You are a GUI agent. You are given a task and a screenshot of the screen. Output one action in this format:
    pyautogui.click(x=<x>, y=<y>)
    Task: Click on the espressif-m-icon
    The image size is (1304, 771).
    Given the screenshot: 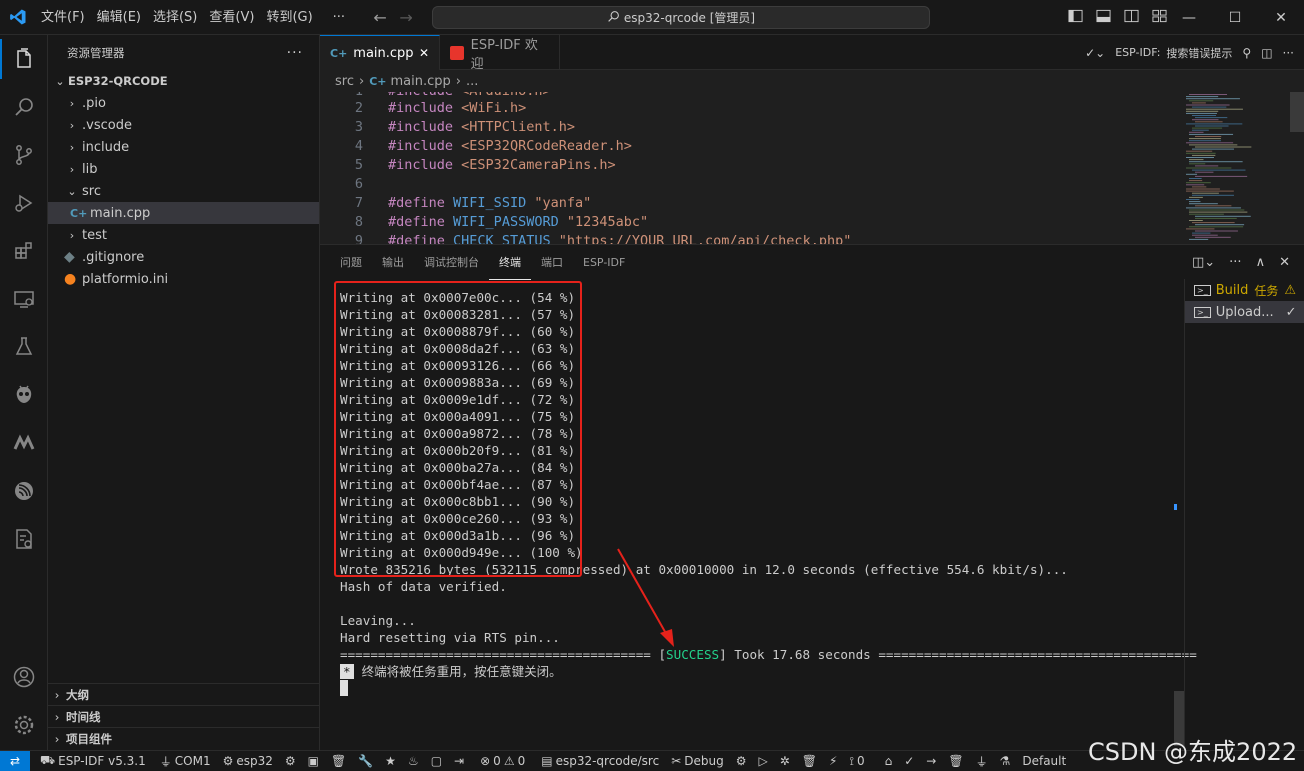 What is the action you would take?
    pyautogui.click(x=24, y=443)
    